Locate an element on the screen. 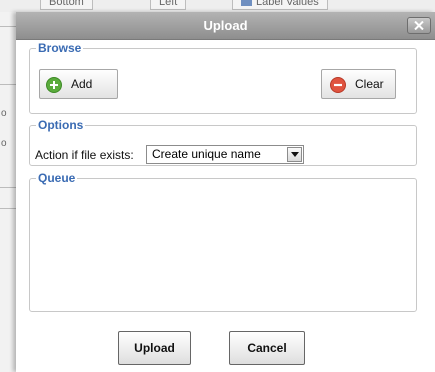  queue-legend: Queue is located at coordinates (57, 178).